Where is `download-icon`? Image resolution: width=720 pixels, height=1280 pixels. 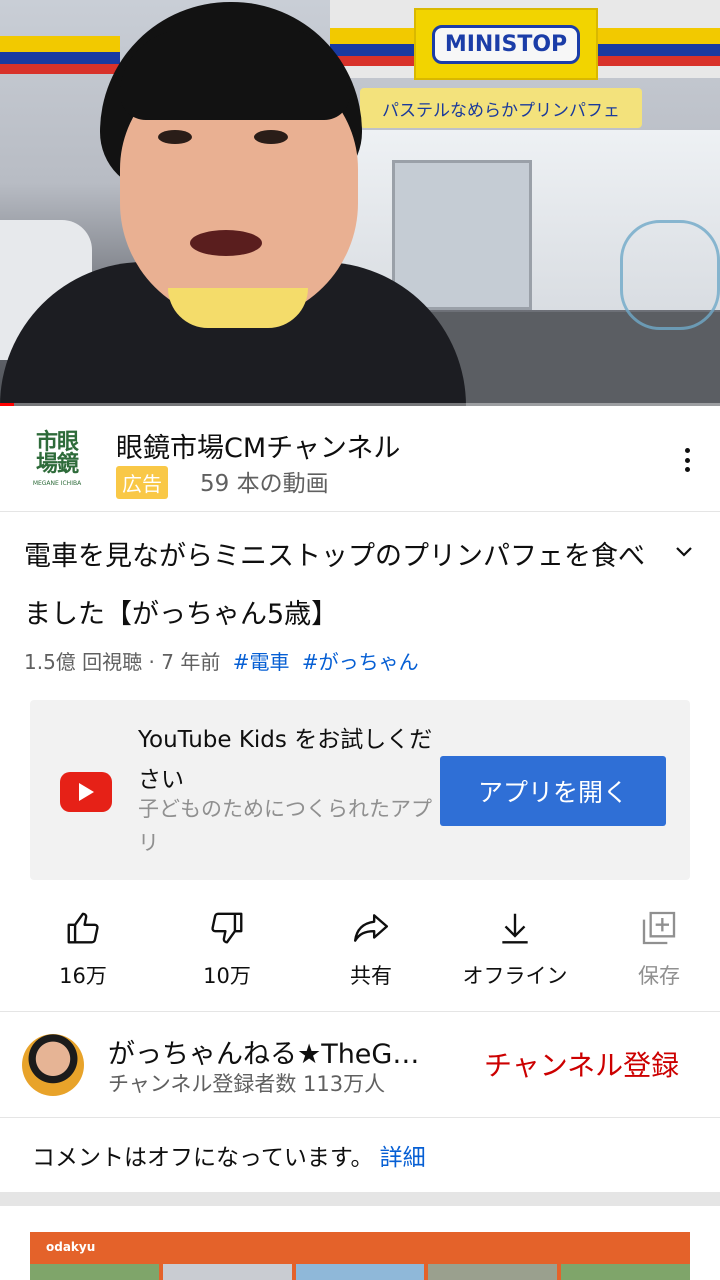
download-icon is located at coordinates (515, 928).